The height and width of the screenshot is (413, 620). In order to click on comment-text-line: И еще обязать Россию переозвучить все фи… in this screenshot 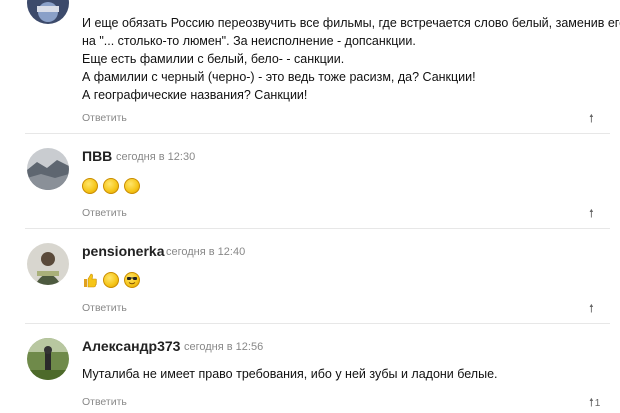, I will do `click(351, 23)`.